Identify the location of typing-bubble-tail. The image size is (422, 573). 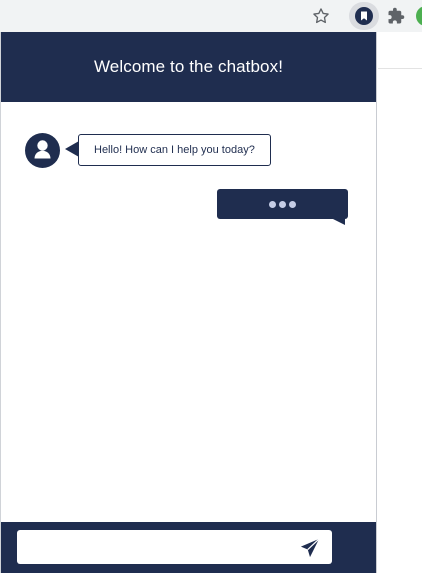
(338, 221).